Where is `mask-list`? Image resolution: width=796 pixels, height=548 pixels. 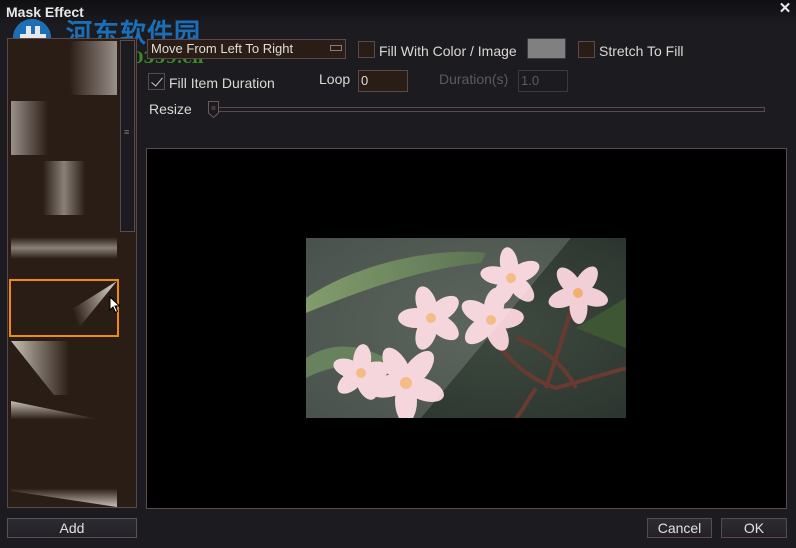 mask-list is located at coordinates (72, 273).